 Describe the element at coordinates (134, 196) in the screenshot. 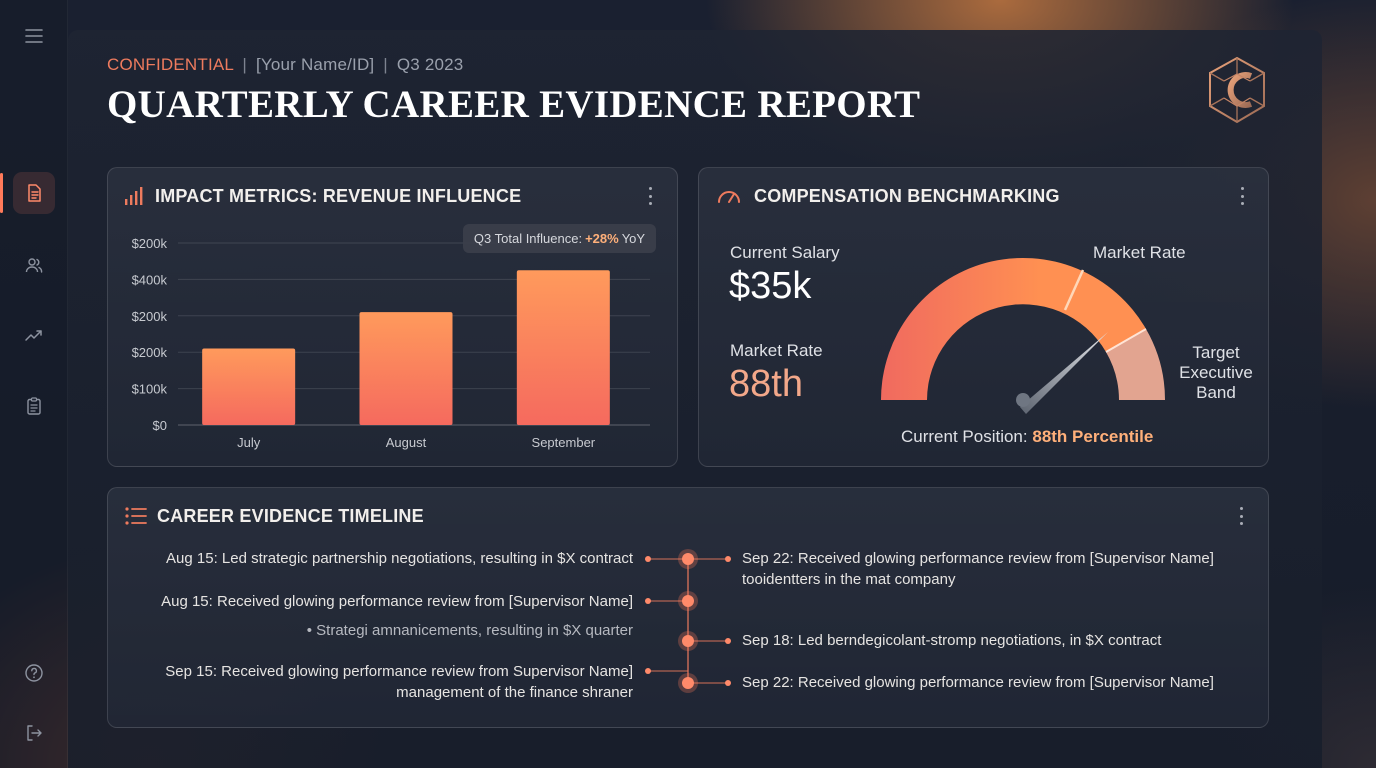

I see `bar-chart-icon` at that location.